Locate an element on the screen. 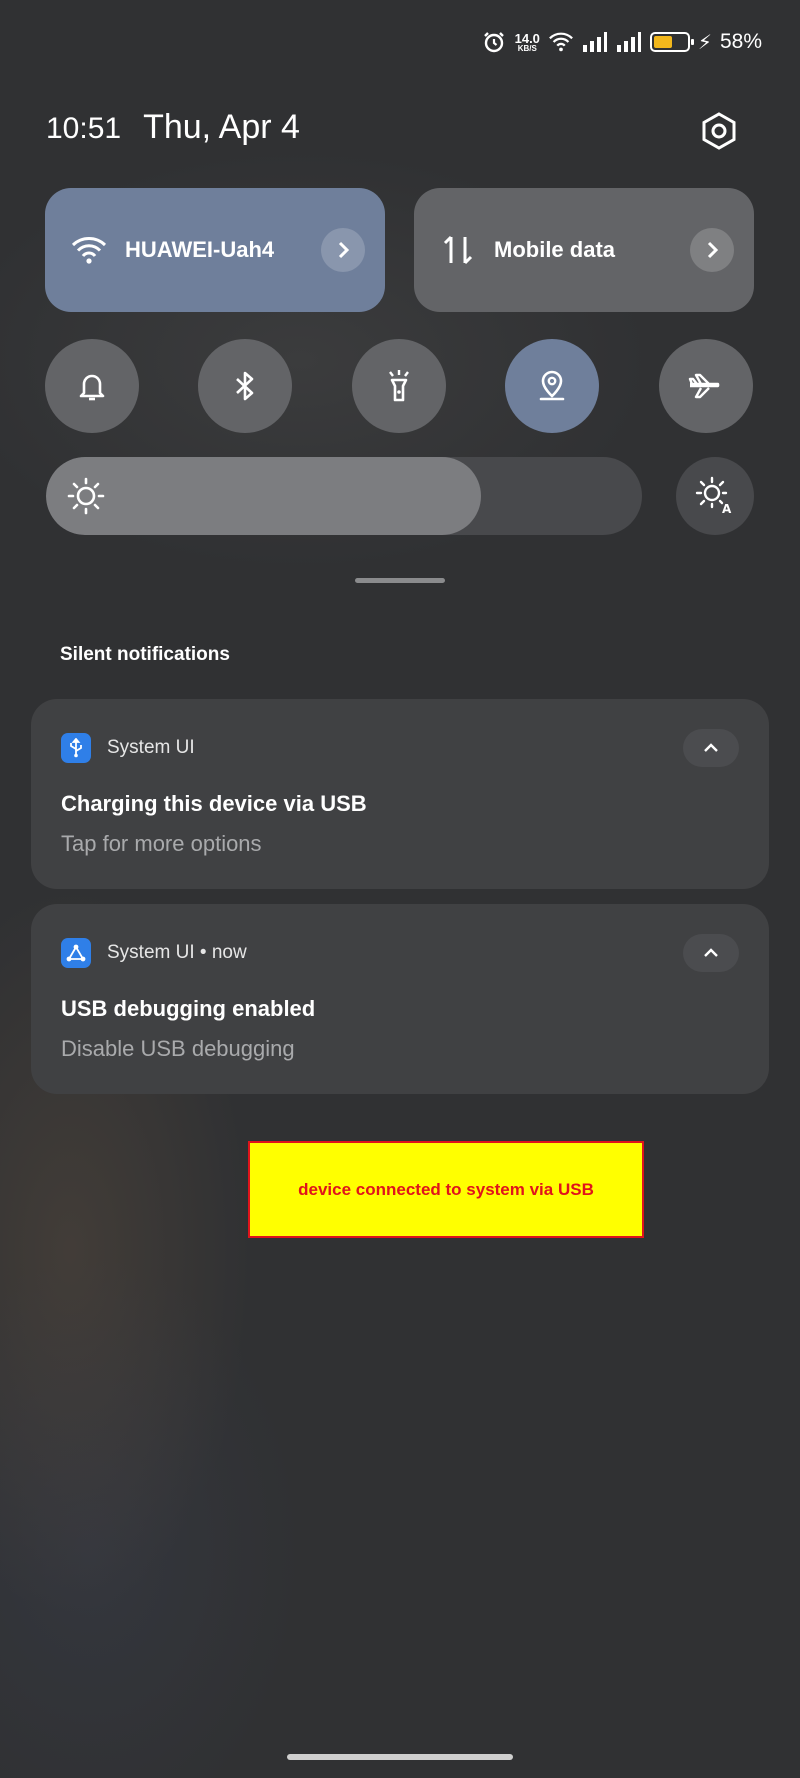 This screenshot has width=800, height=1778. battery-icon is located at coordinates (671, 42).